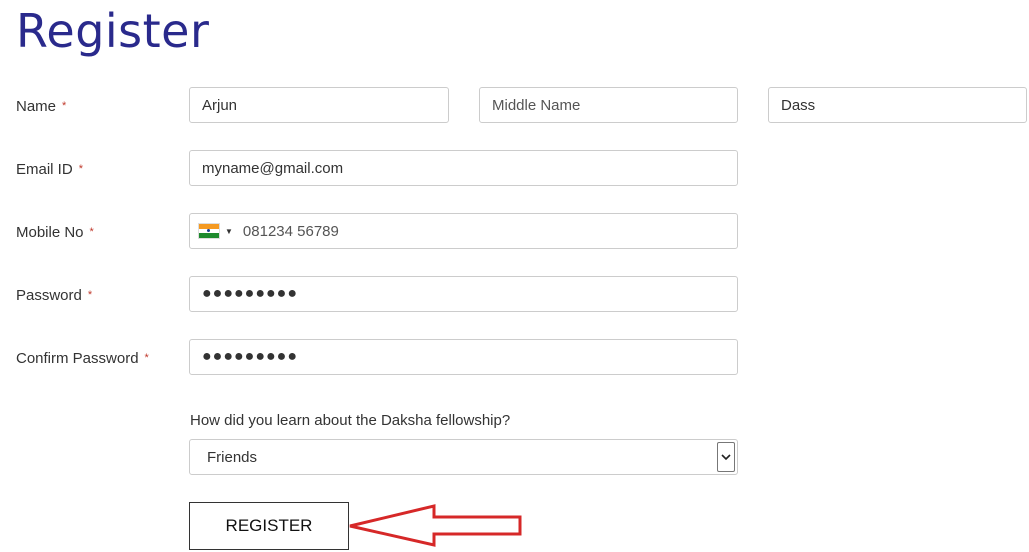  Describe the element at coordinates (463, 457) in the screenshot. I see `source-select: Friends` at that location.